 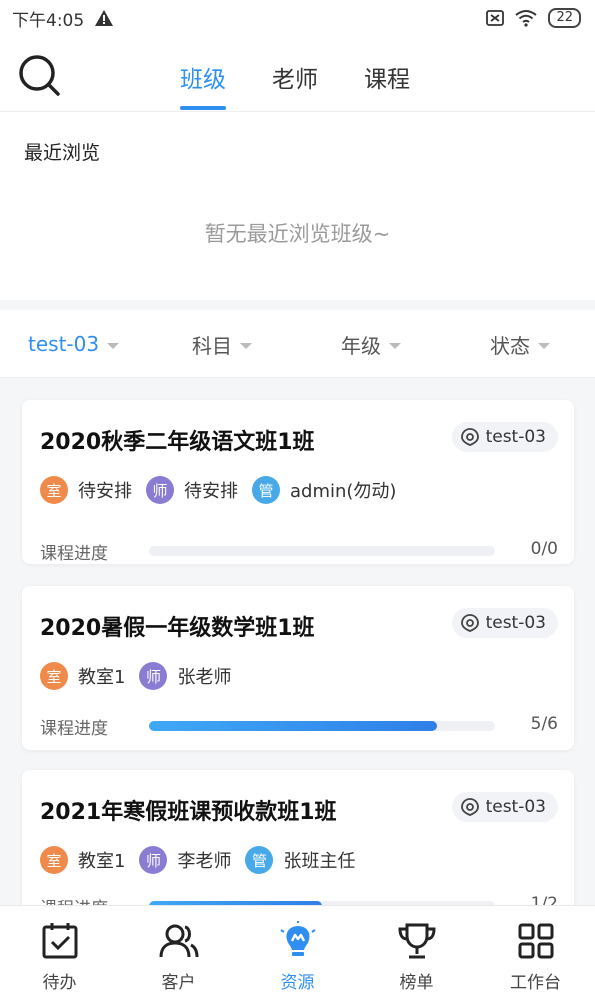 I want to click on tab-courses: 课程, so click(x=387, y=74).